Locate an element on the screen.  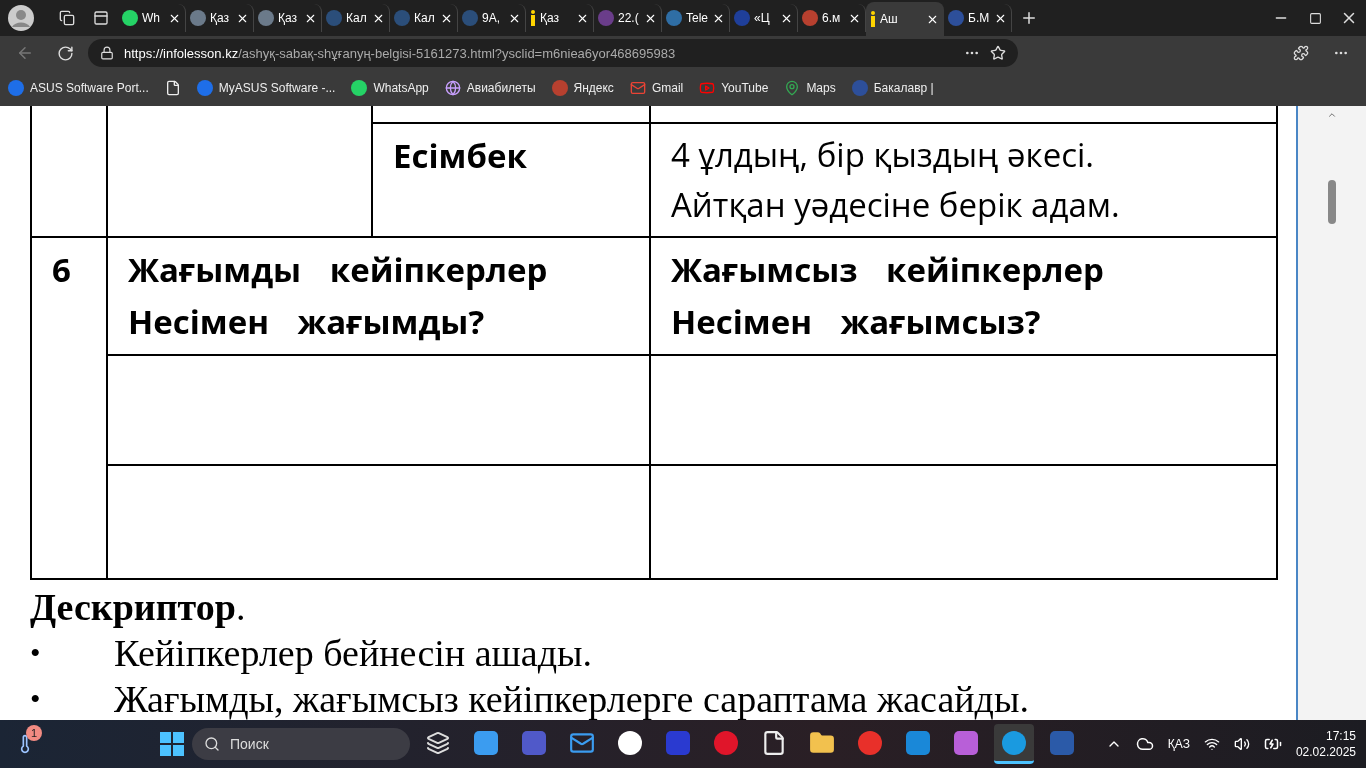
folder-icon is located at coordinates (822, 742).